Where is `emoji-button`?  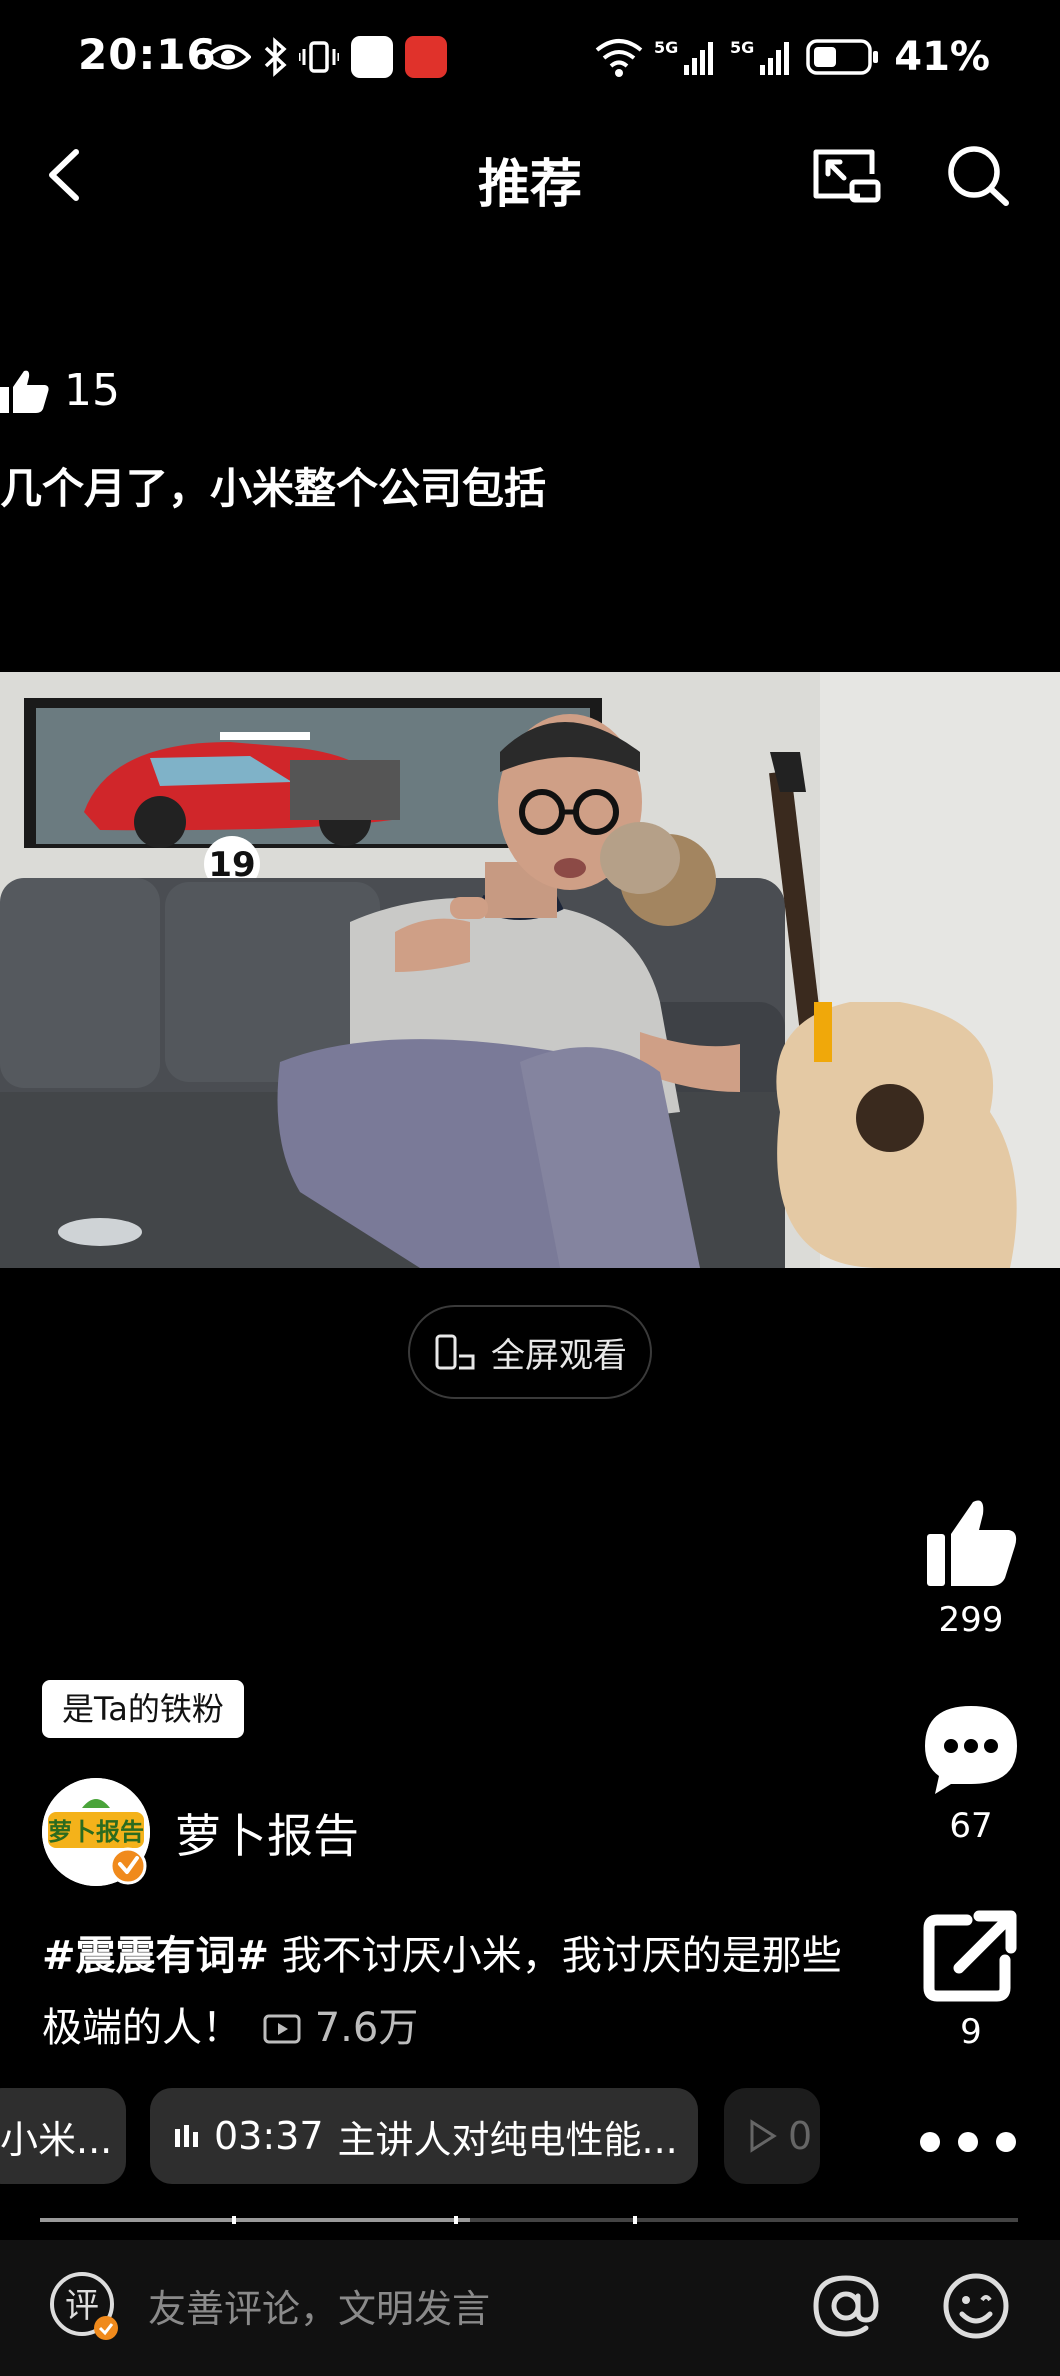
emoji-button is located at coordinates (976, 2306).